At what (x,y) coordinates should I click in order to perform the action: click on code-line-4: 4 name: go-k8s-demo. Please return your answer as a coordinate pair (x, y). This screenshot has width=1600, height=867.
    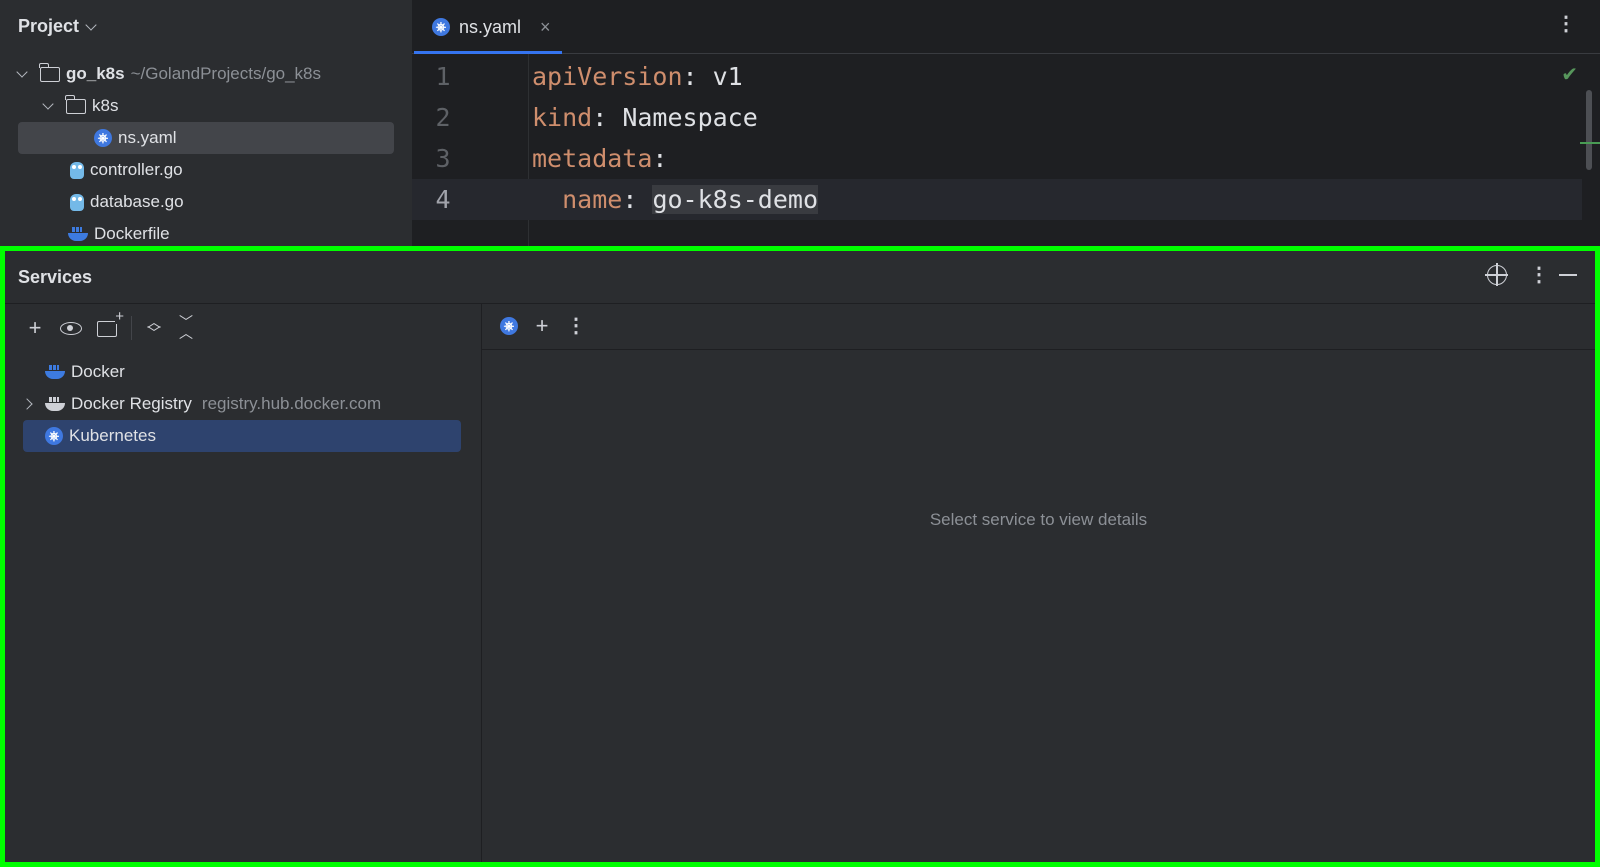
    Looking at the image, I should click on (997, 199).